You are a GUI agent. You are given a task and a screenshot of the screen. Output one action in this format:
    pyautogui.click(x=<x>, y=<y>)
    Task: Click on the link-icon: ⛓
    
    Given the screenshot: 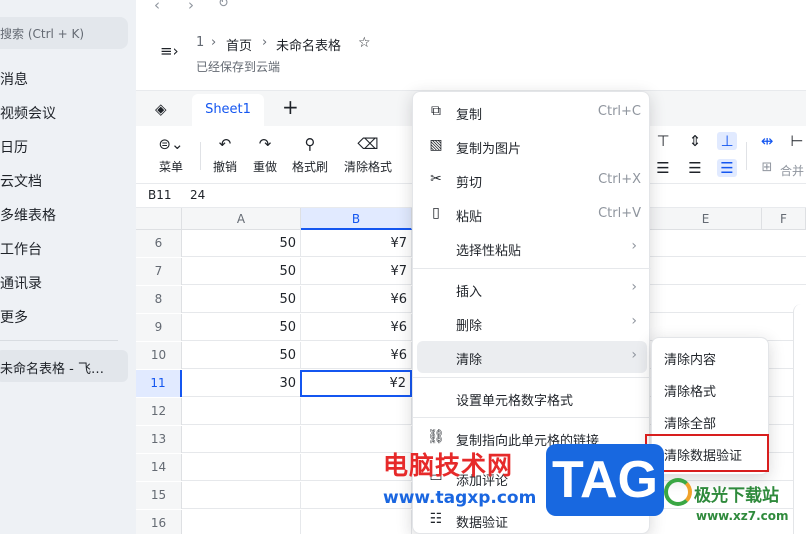 What is the action you would take?
    pyautogui.click(x=436, y=437)
    